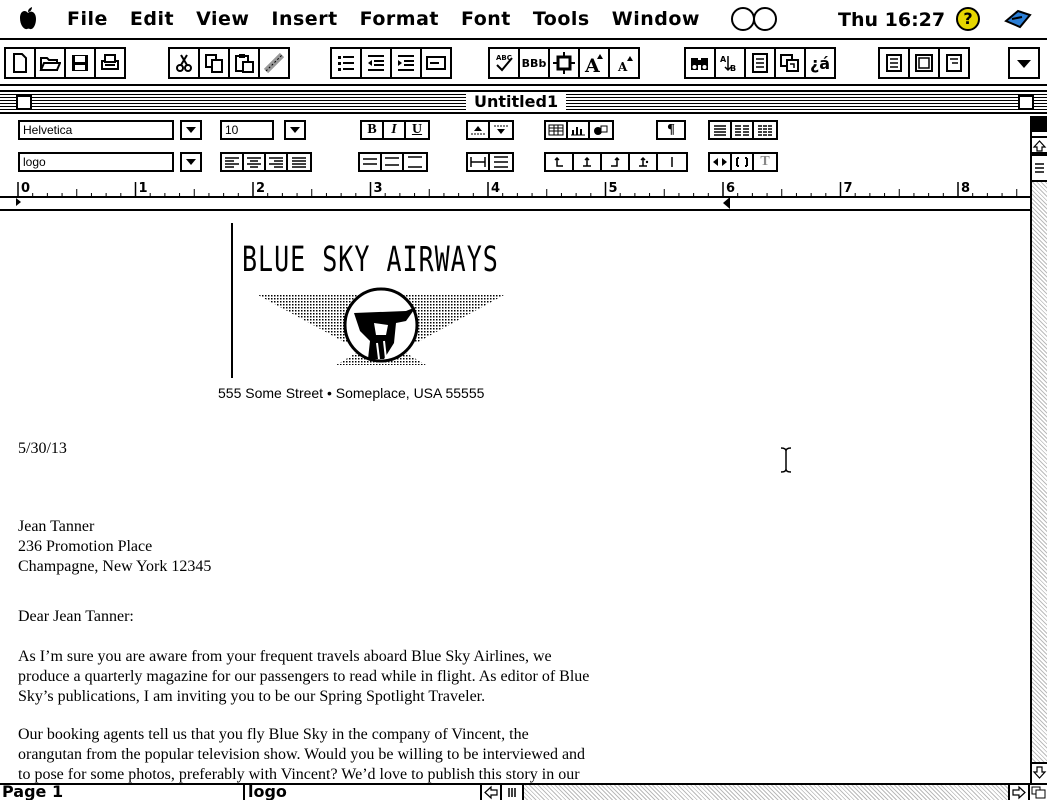  I want to click on page-margins-icon, so click(743, 162).